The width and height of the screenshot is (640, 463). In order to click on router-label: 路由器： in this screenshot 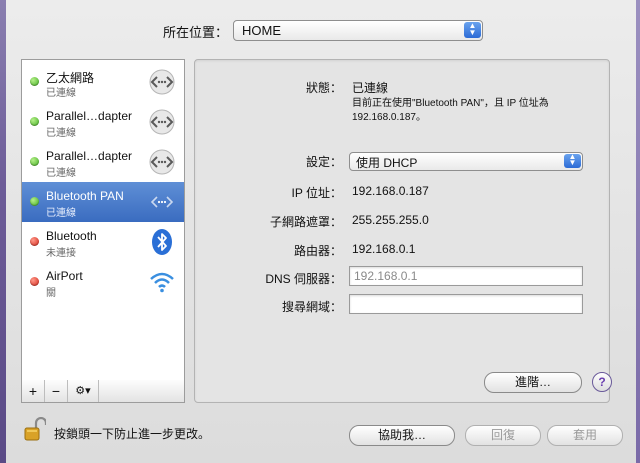, I will do `click(317, 251)`.